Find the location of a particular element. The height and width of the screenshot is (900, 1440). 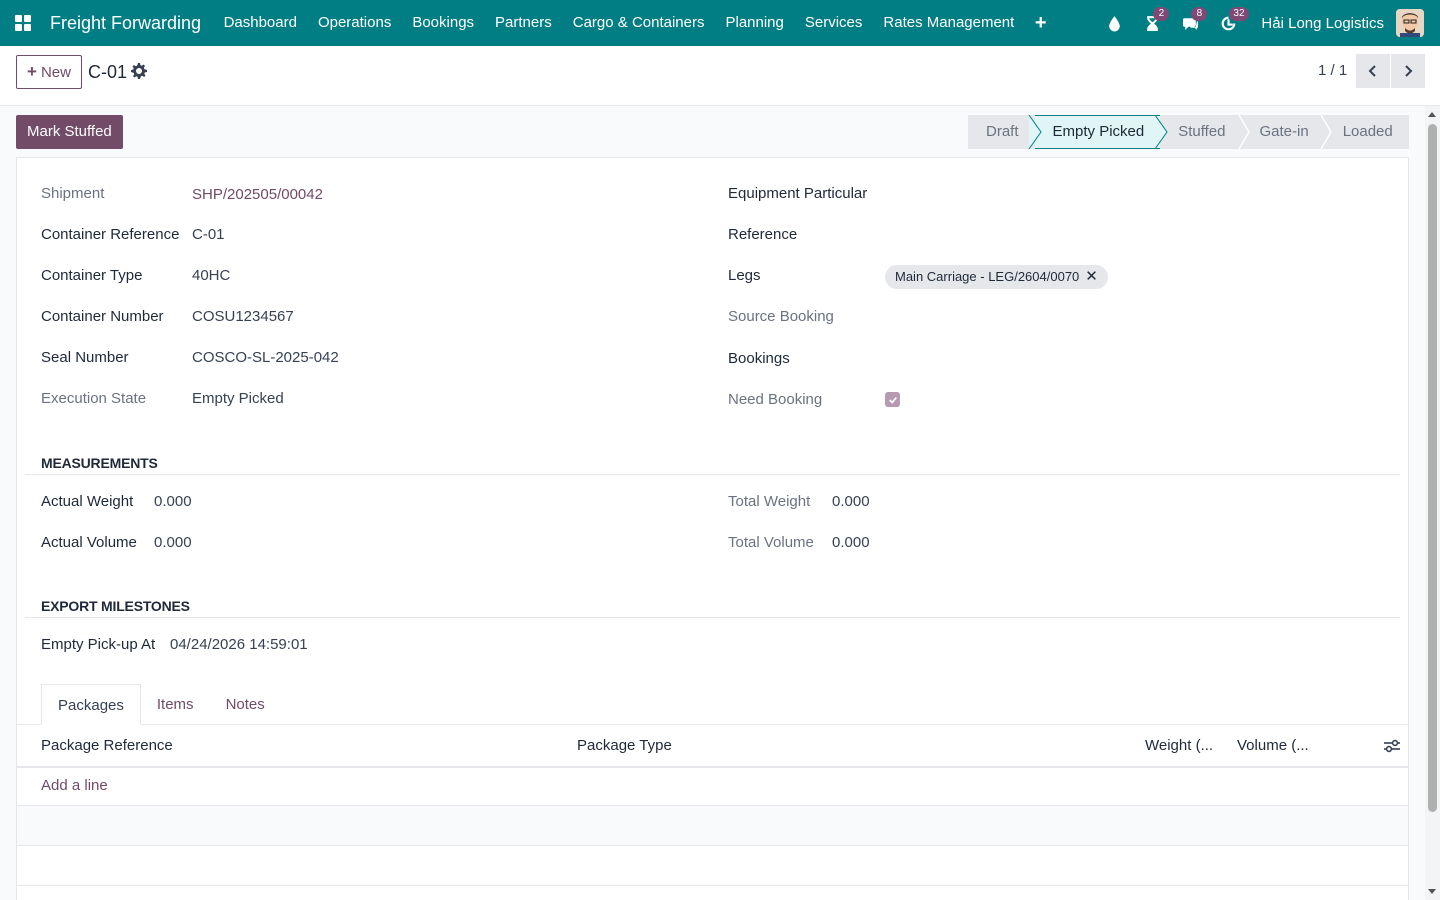

page-scrollbar is located at coordinates (1432, 503).